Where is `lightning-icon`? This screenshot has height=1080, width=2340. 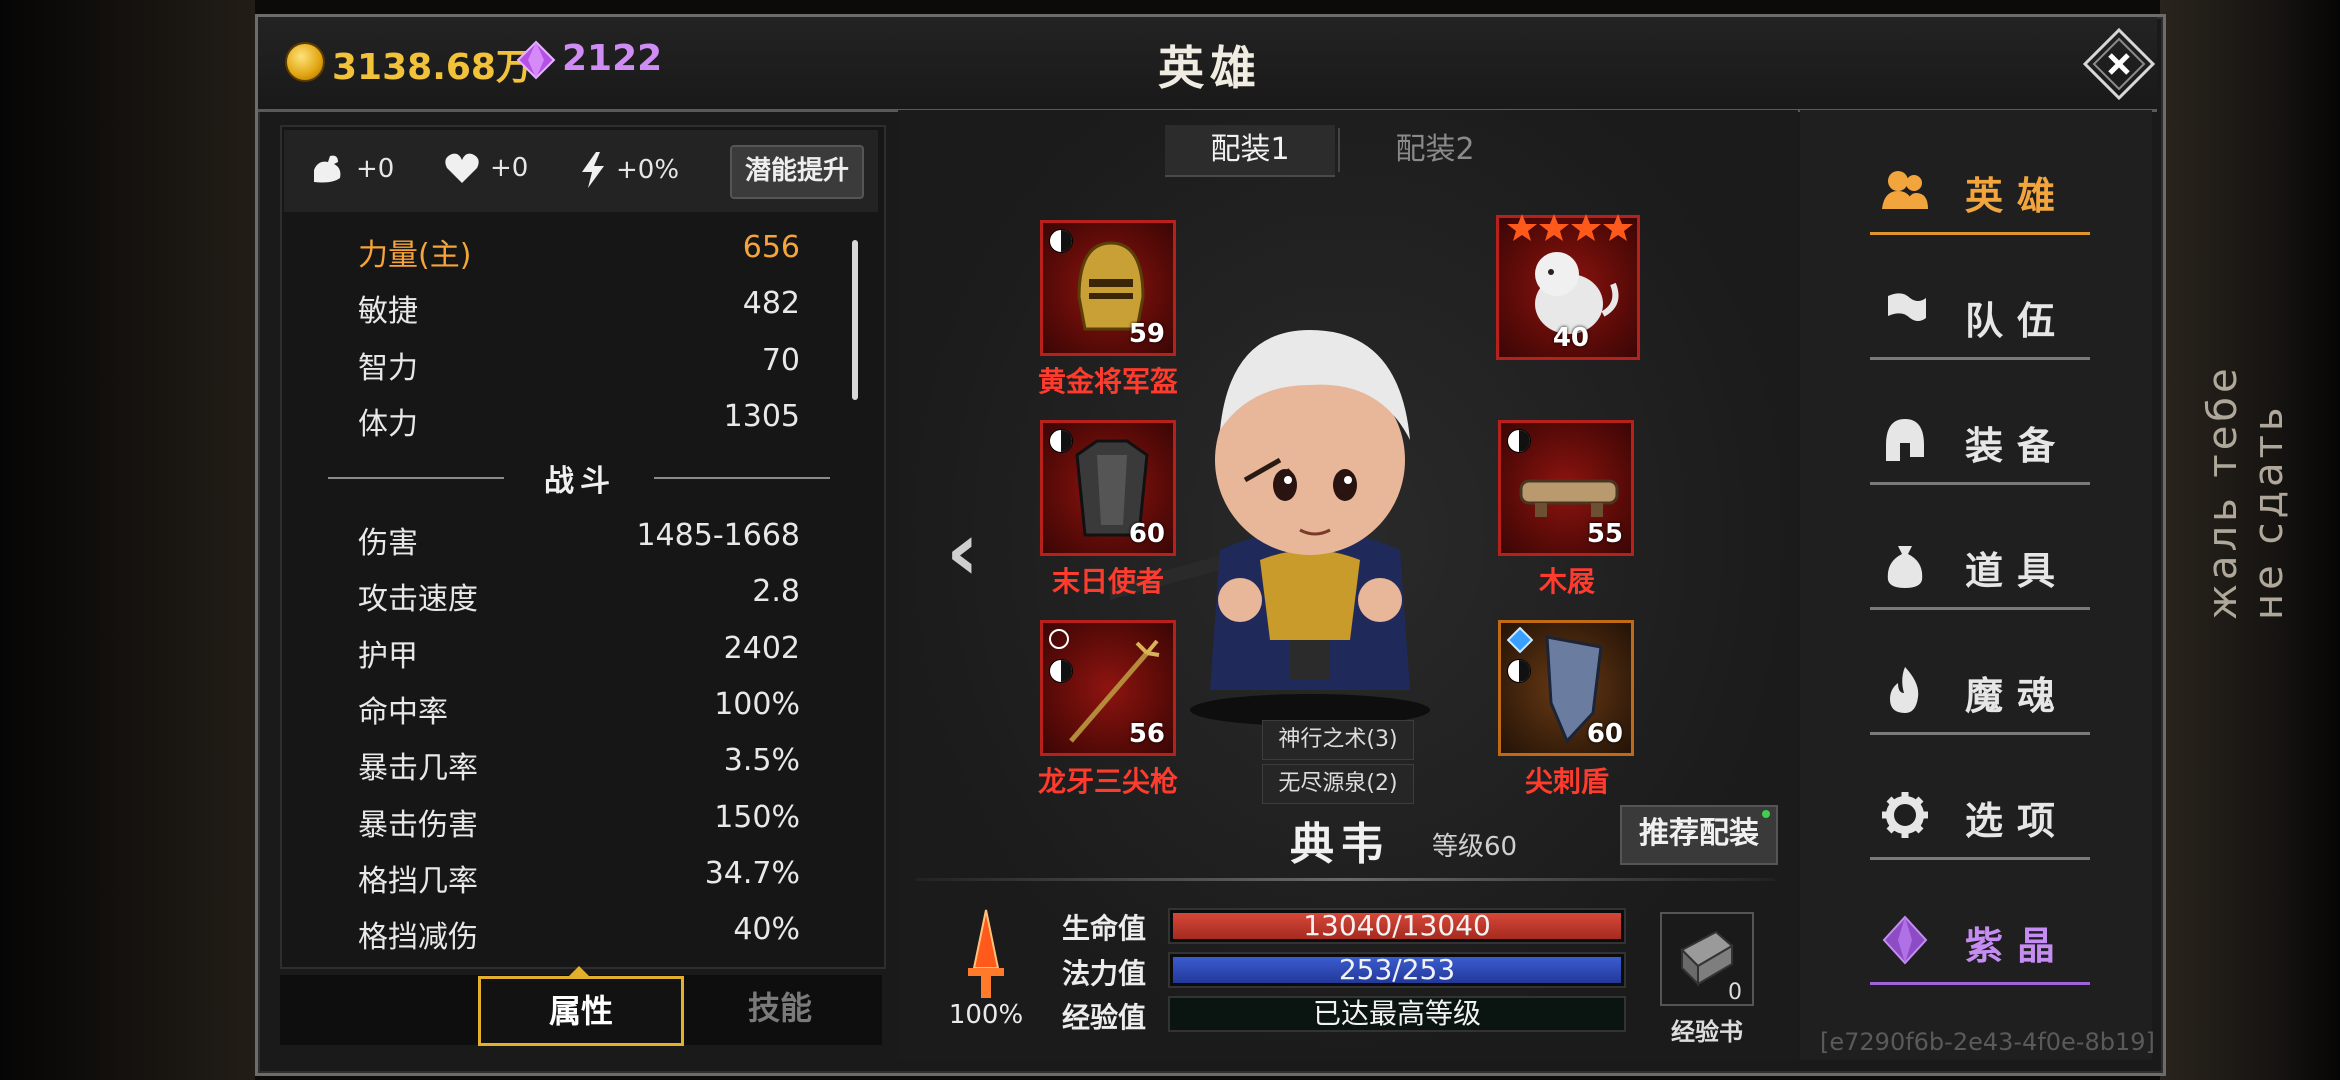
lightning-icon is located at coordinates (593, 170).